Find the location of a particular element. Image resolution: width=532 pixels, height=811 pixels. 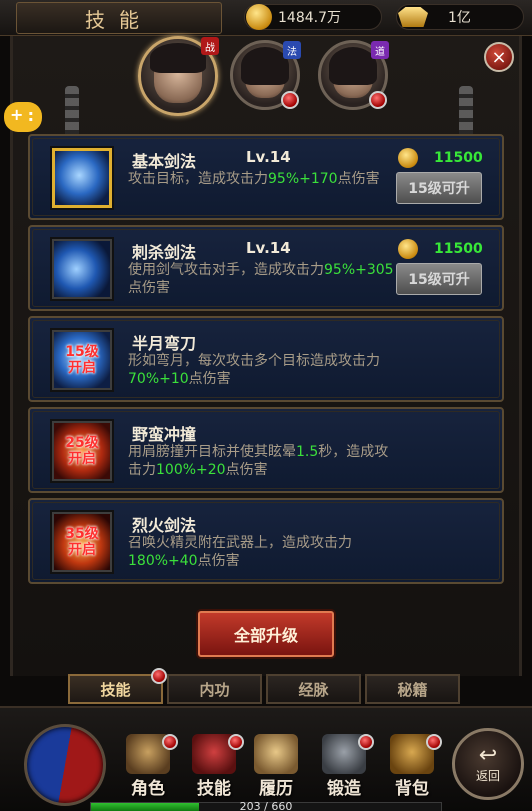

close-button: × is located at coordinates (499, 57).